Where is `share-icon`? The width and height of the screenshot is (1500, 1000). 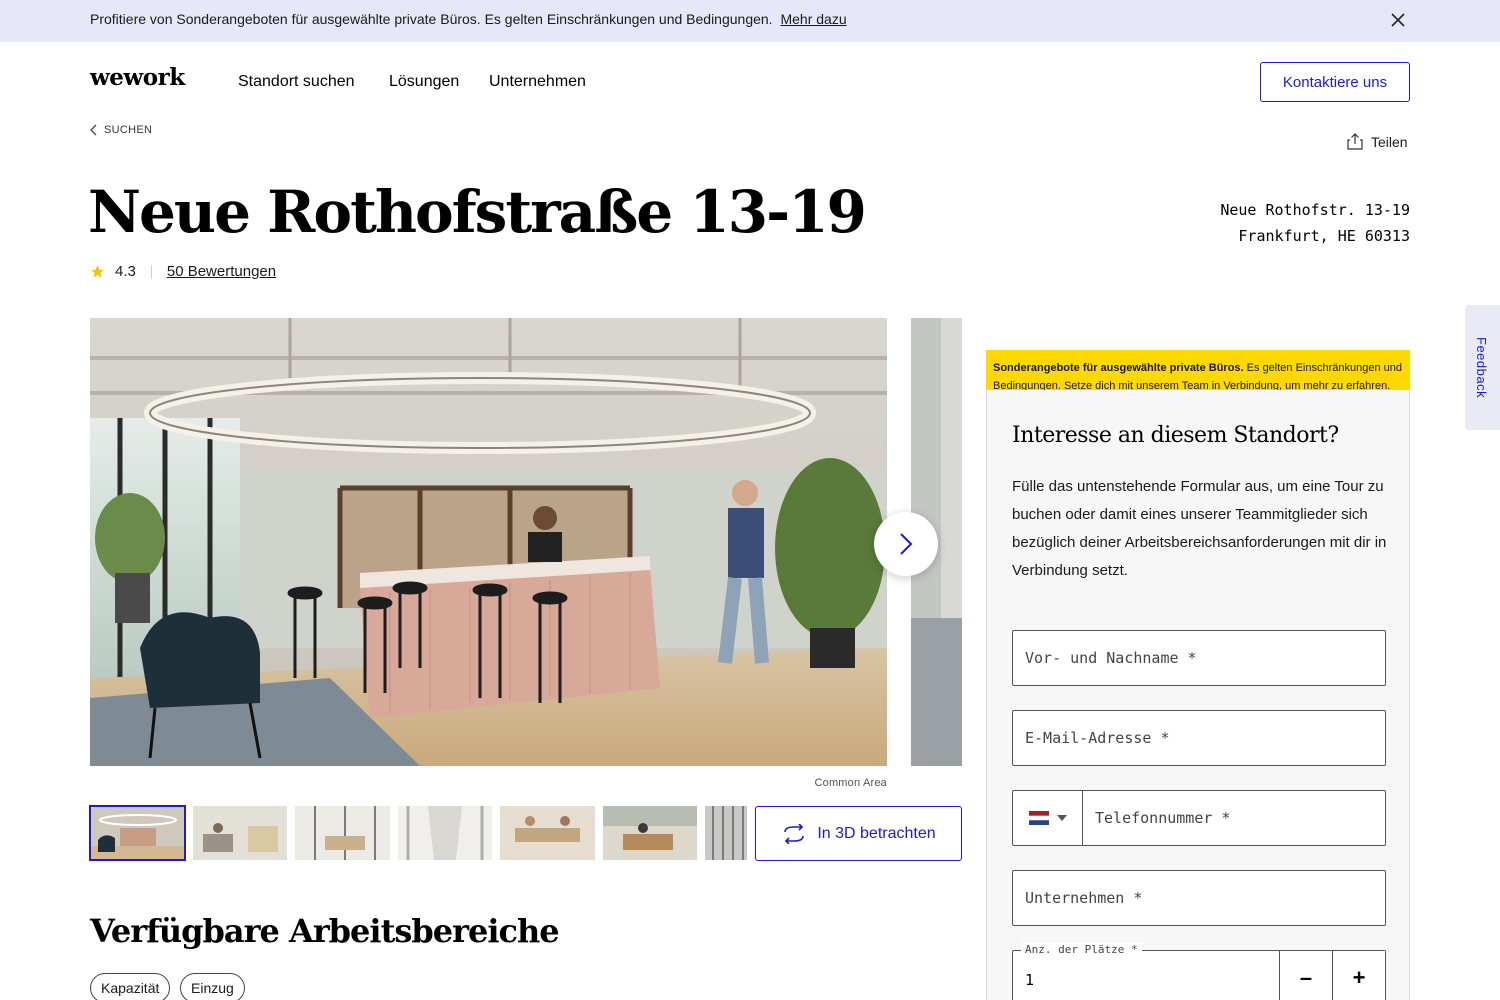 share-icon is located at coordinates (1355, 141).